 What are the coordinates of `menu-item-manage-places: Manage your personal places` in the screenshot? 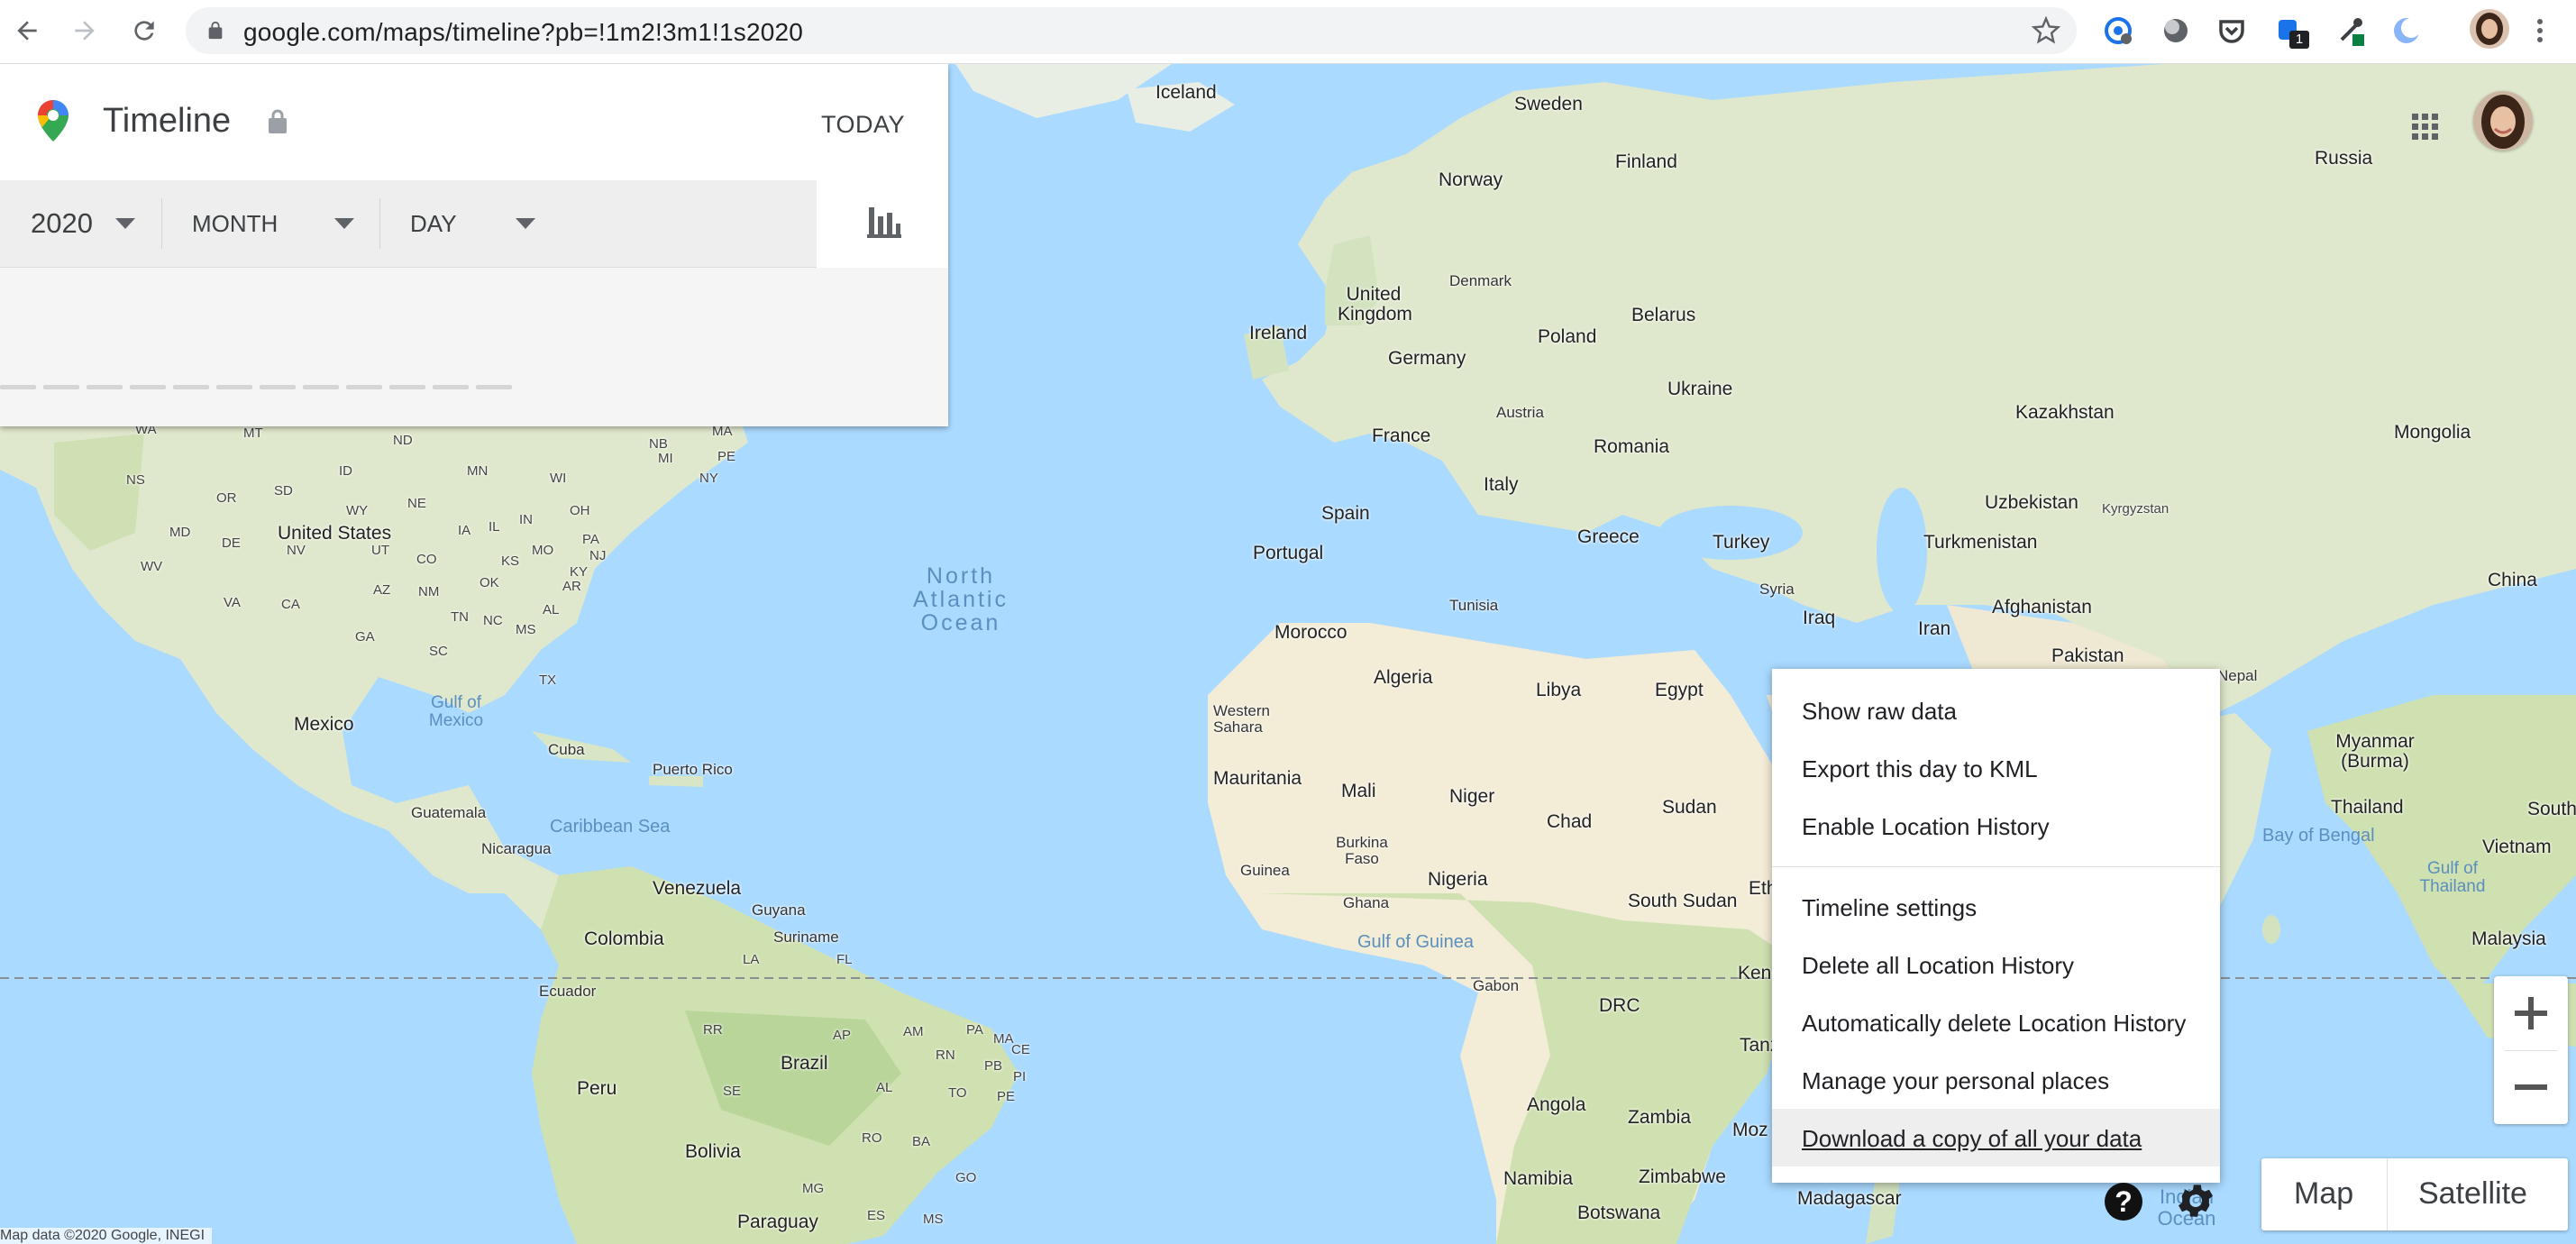 It's located at (1996, 1080).